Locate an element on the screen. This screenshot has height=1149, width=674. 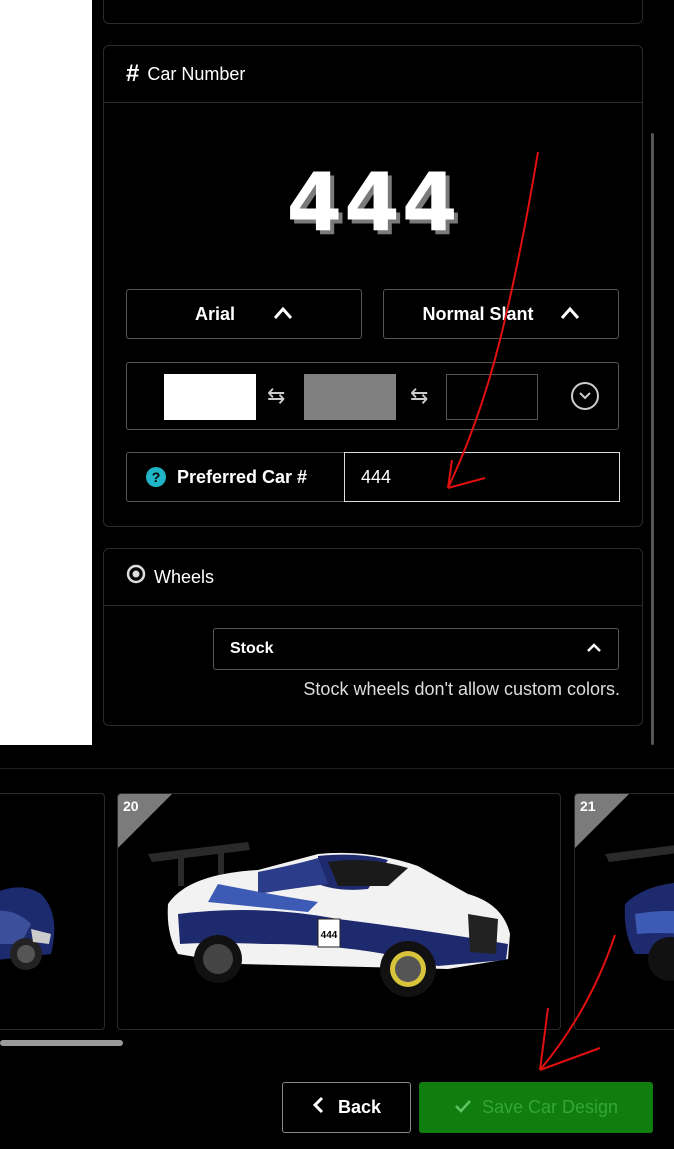
previous-panel-bottom is located at coordinates (373, 12).